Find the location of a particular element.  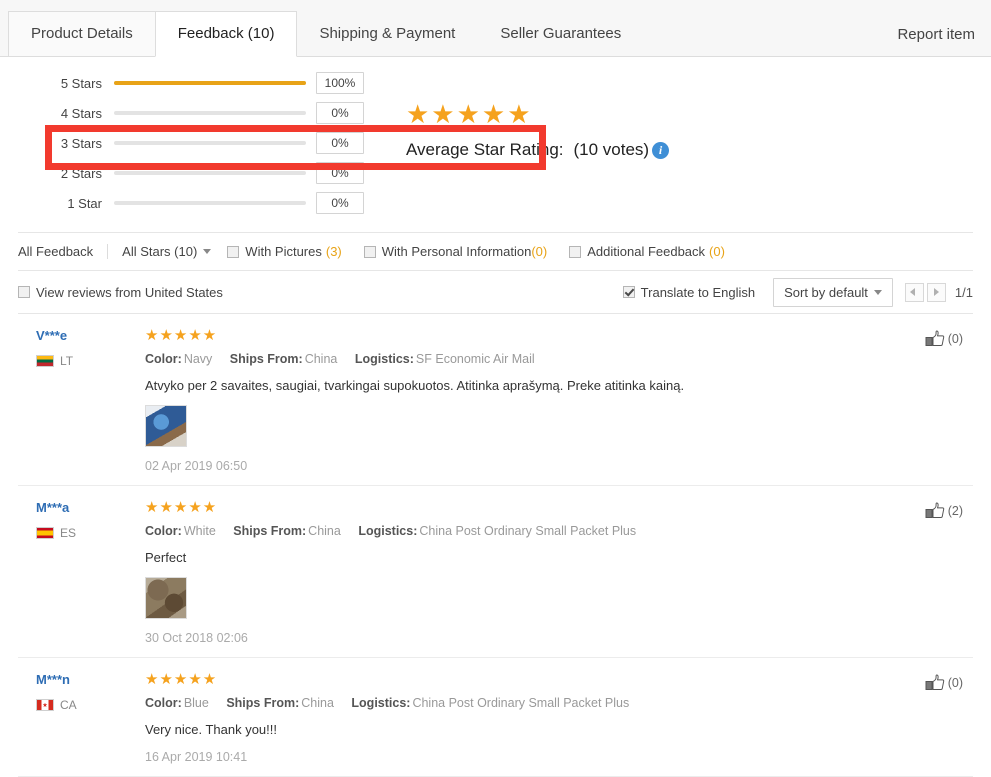

tab-label: Shipping & Payment is located at coordinates (387, 33).